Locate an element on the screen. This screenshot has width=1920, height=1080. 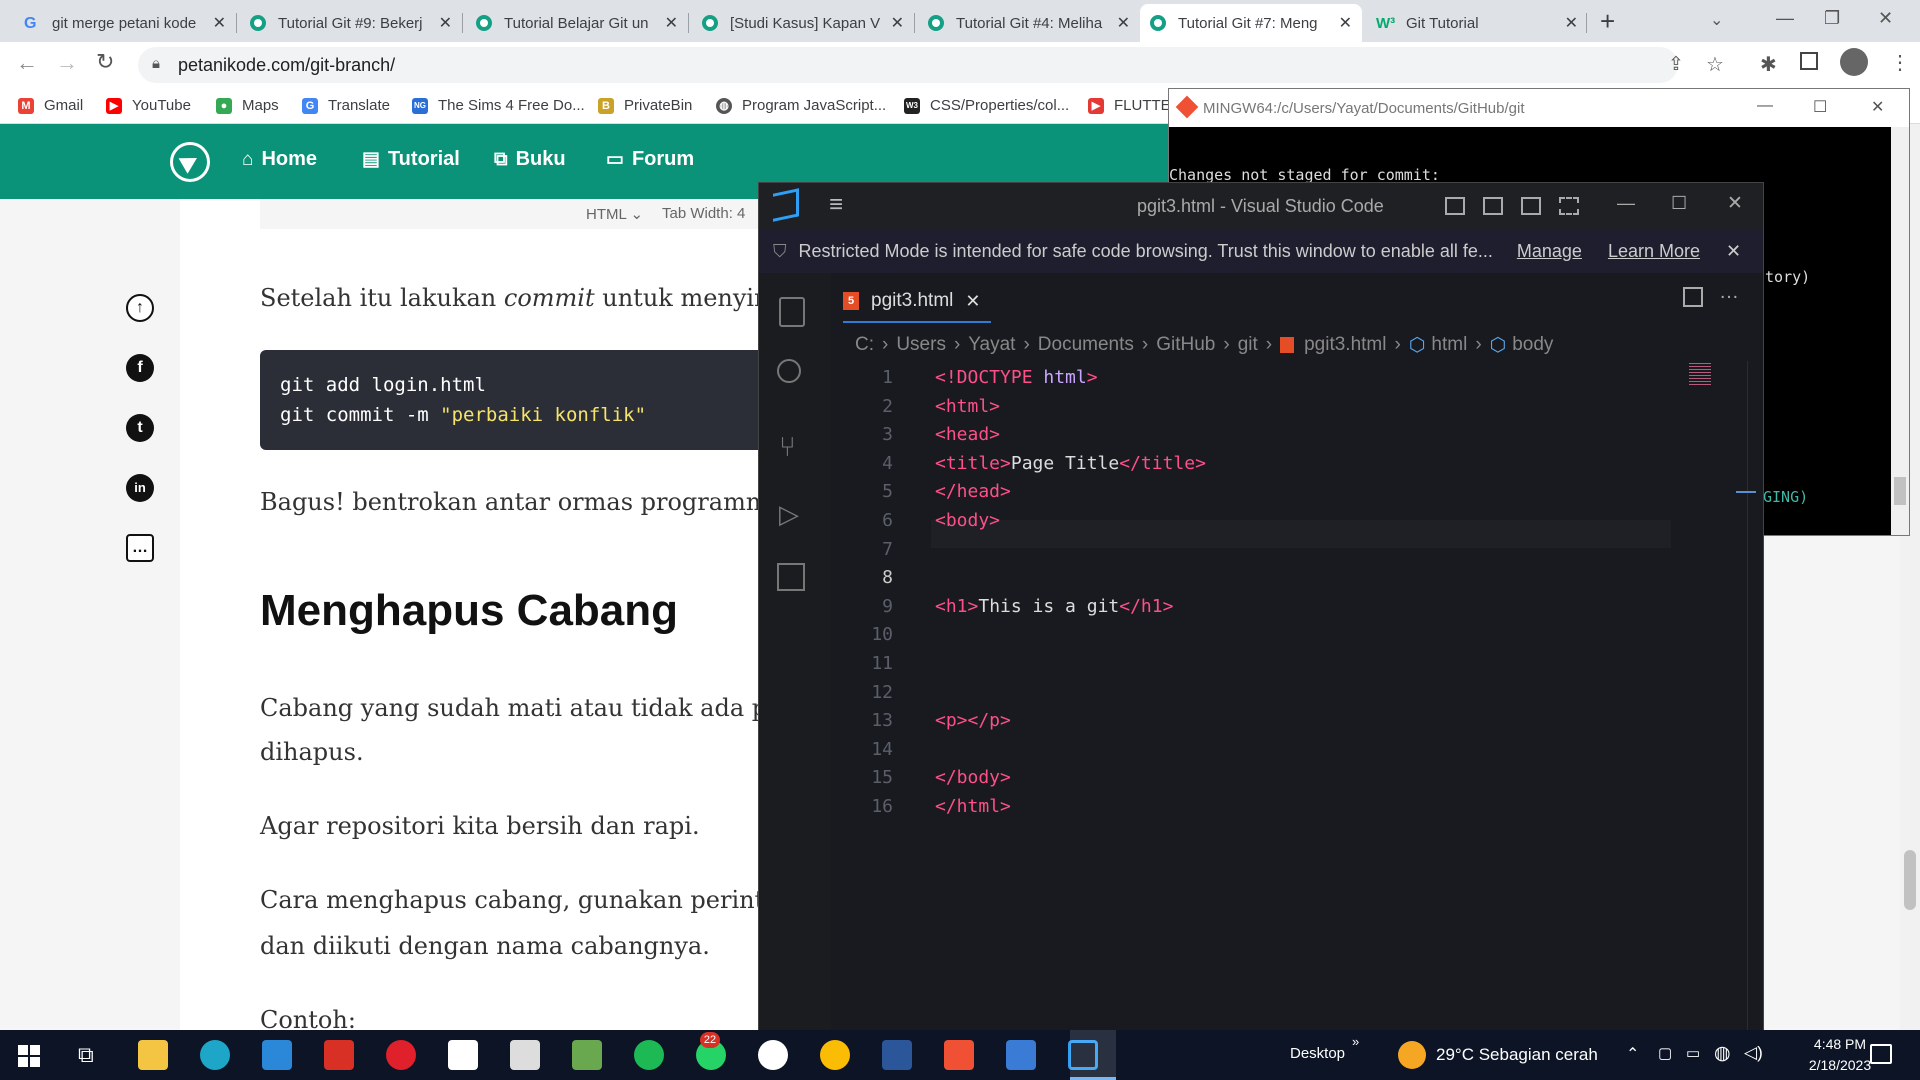
breadcrumb-item: Documents is located at coordinates (1086, 345).